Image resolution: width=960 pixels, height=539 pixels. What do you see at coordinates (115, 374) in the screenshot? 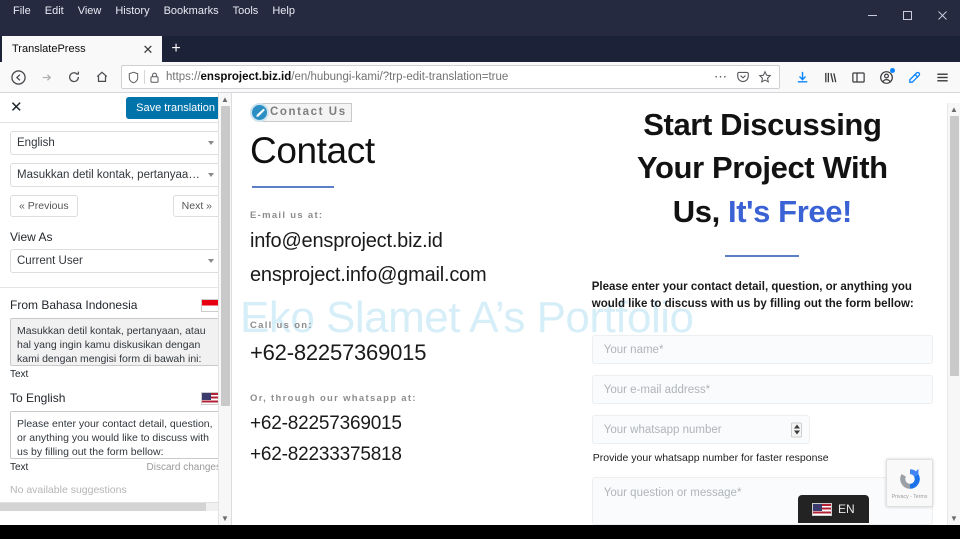
I see `from-meta: Text` at bounding box center [115, 374].